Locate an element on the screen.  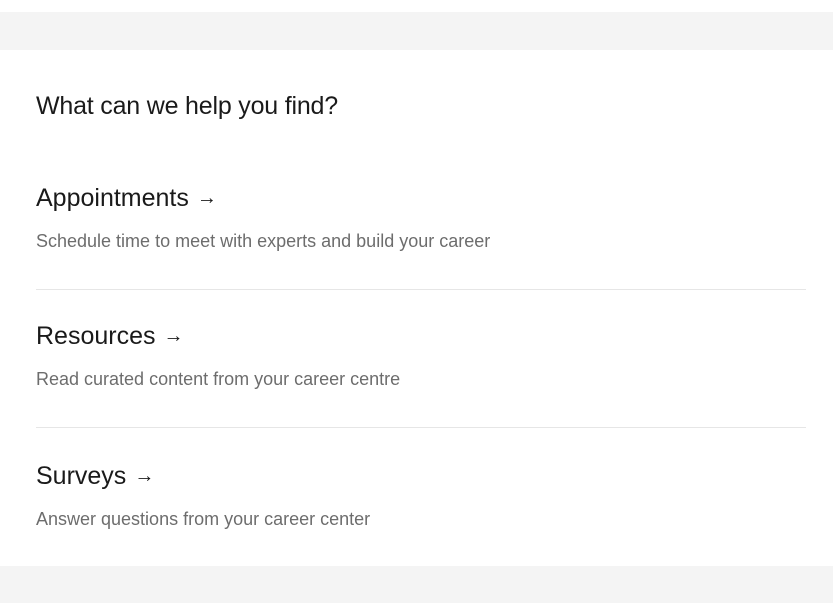
bottom-band is located at coordinates (416, 584).